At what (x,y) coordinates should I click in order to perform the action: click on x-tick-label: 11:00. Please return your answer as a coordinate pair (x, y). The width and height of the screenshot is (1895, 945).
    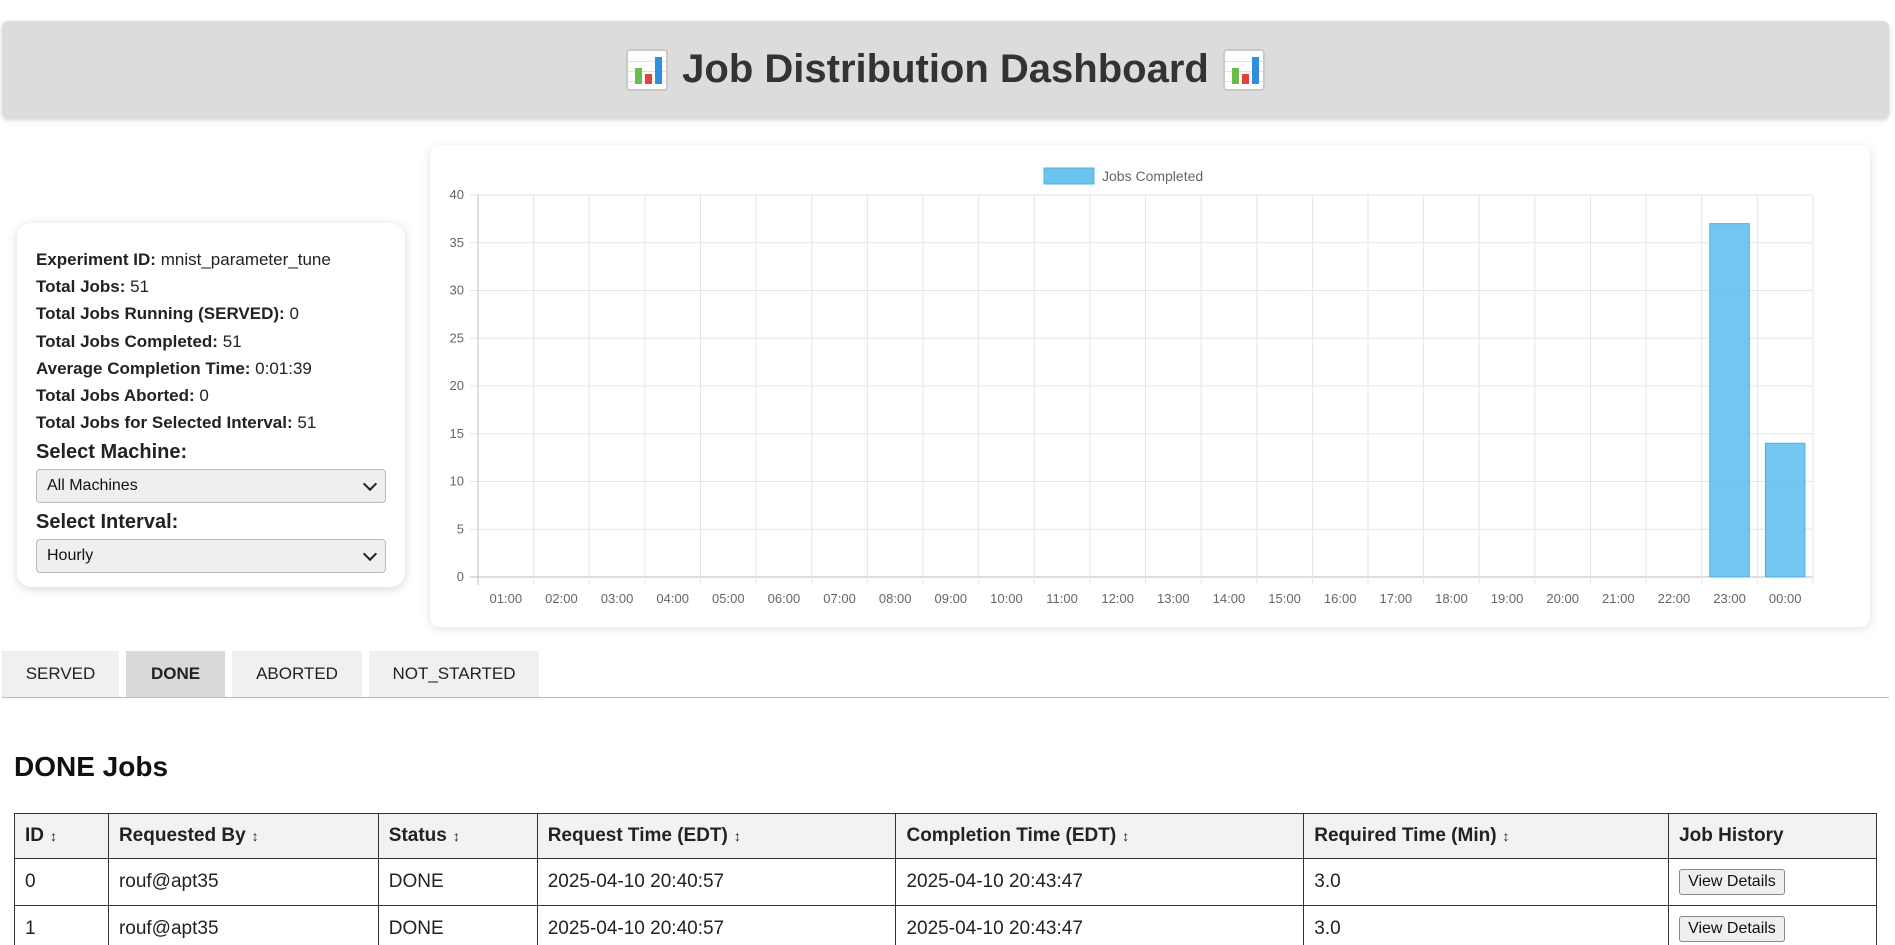
    Looking at the image, I should click on (1062, 598).